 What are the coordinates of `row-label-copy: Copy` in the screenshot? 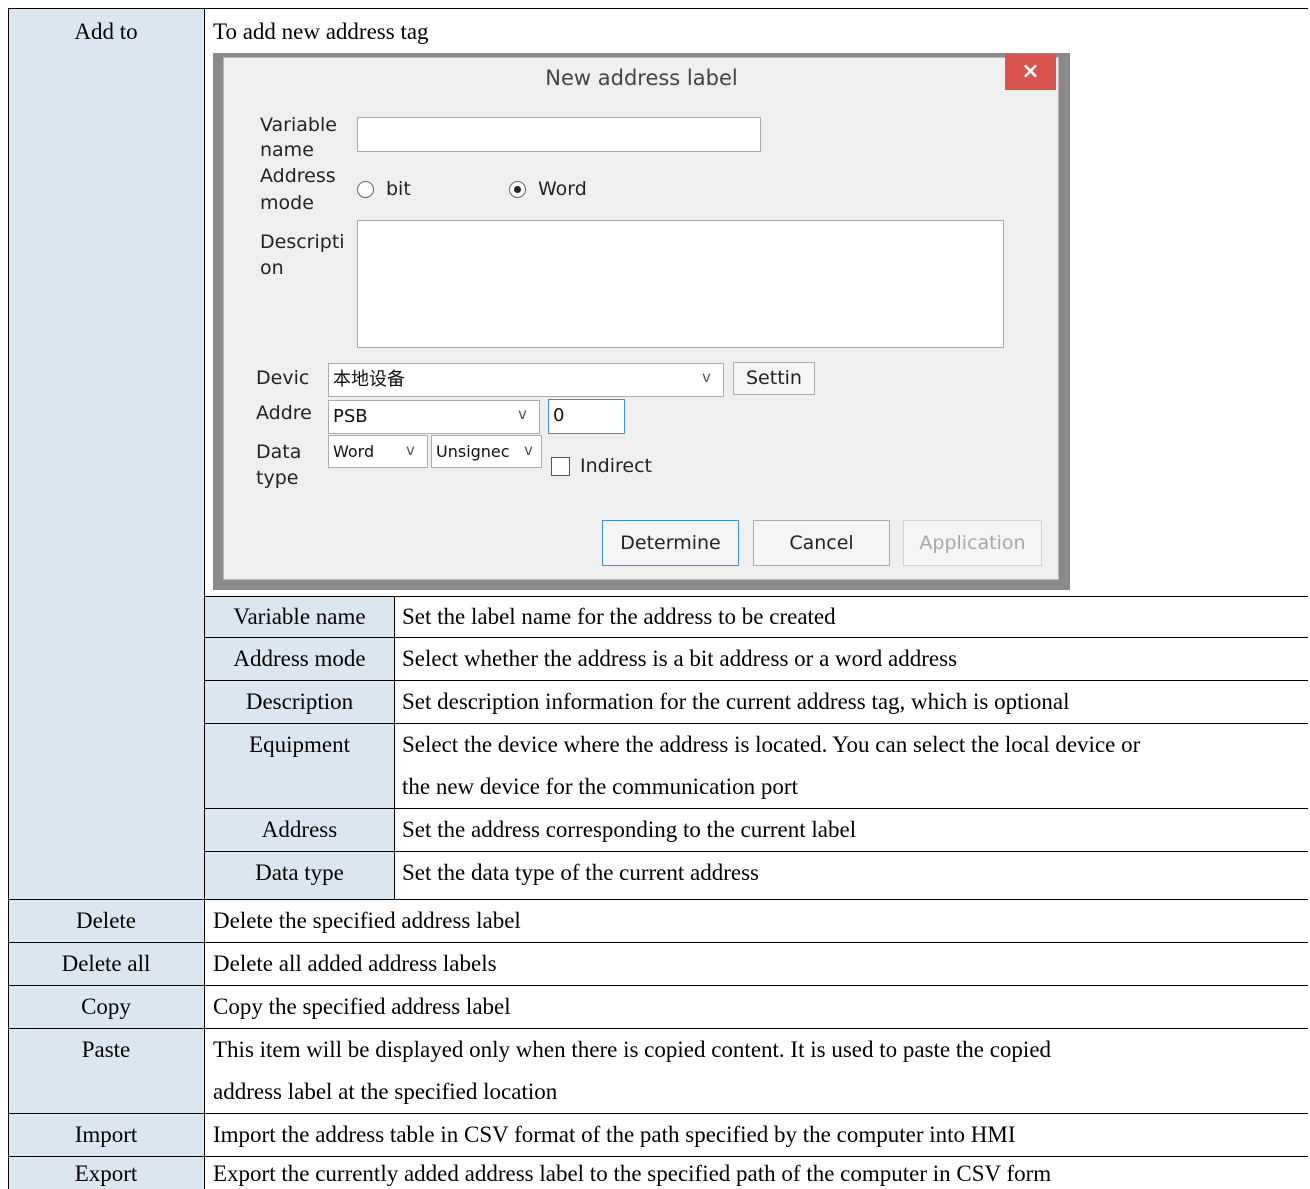 It's located at (106, 1006).